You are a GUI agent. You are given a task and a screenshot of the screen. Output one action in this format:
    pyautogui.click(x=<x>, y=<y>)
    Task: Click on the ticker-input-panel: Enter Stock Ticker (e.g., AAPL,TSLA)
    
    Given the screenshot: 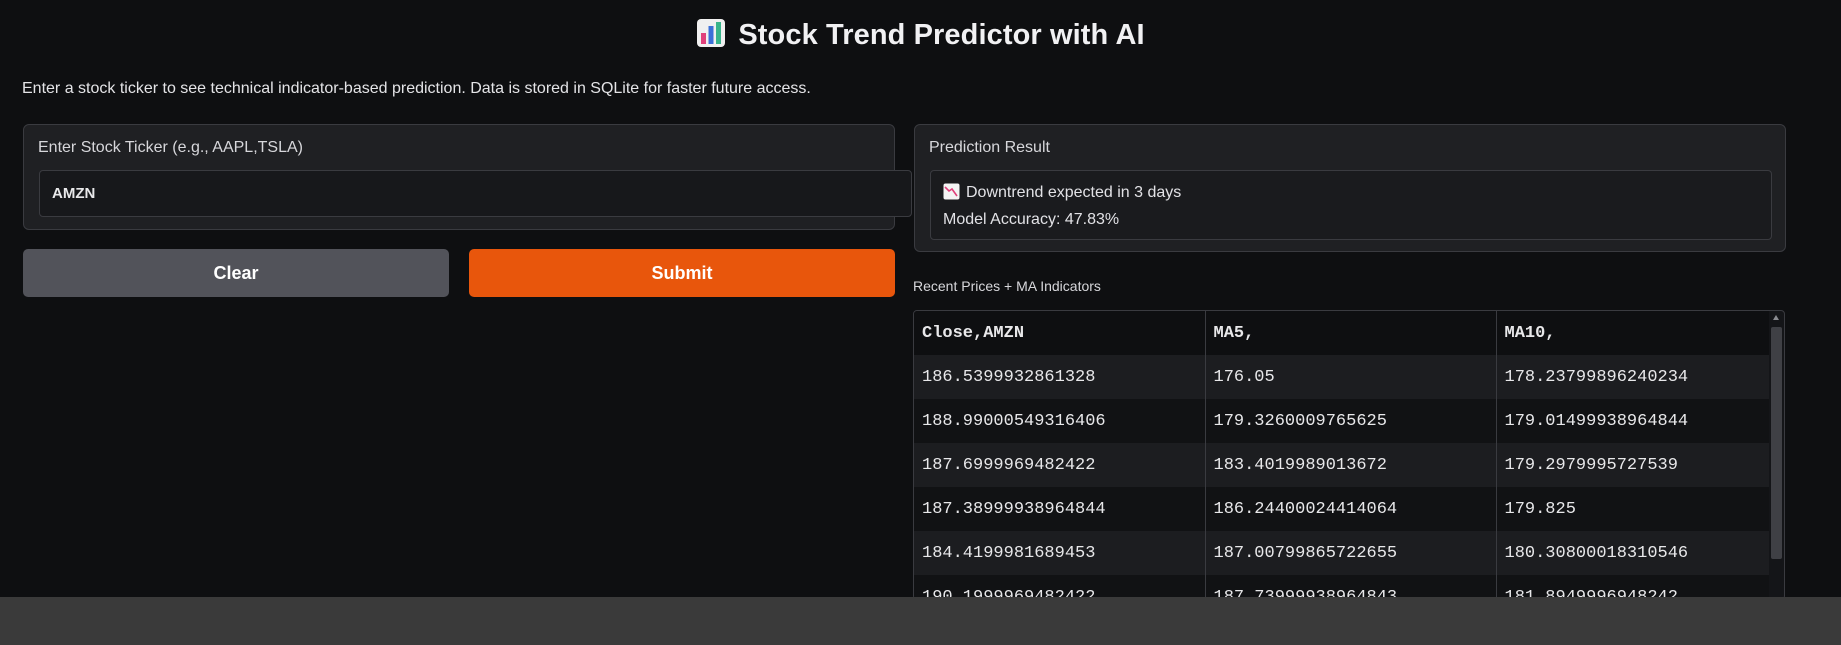 What is the action you would take?
    pyautogui.click(x=467, y=177)
    